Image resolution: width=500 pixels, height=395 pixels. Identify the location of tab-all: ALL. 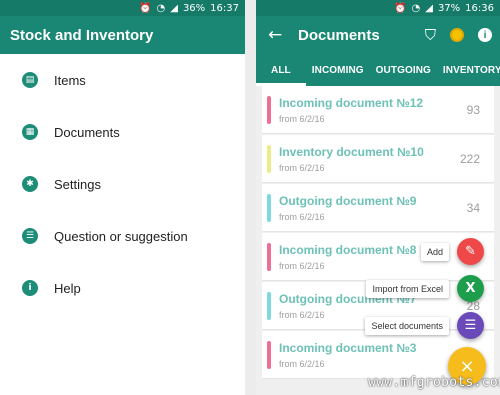
(281, 70).